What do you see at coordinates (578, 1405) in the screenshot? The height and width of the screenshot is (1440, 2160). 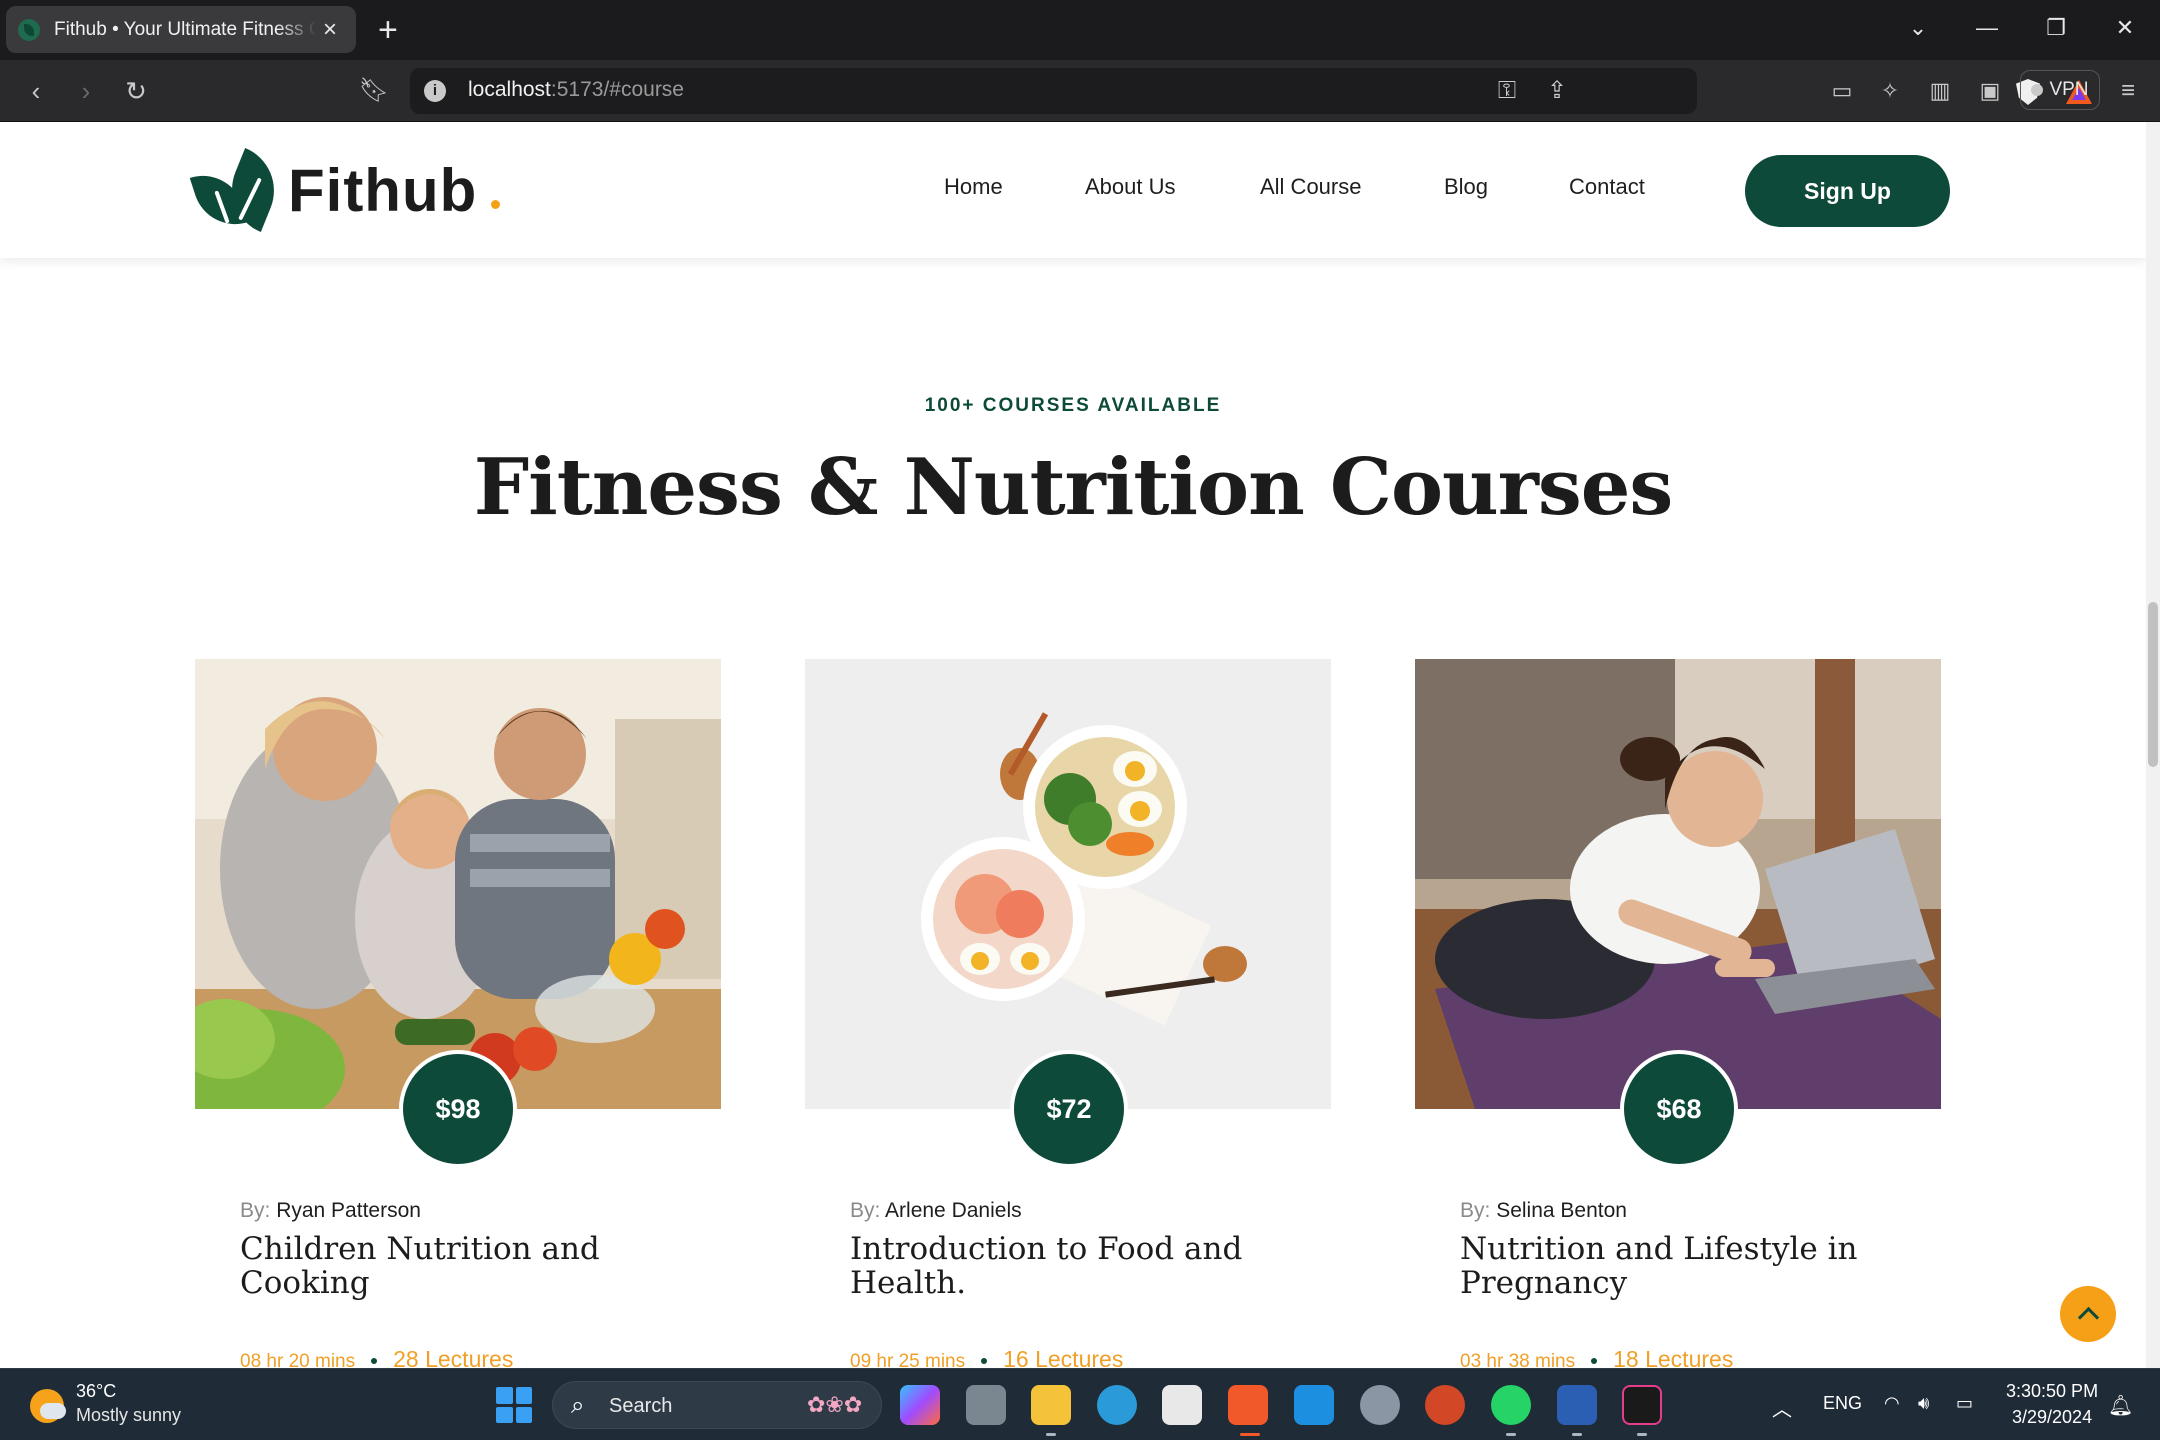 I see `search-icon: ⌕` at bounding box center [578, 1405].